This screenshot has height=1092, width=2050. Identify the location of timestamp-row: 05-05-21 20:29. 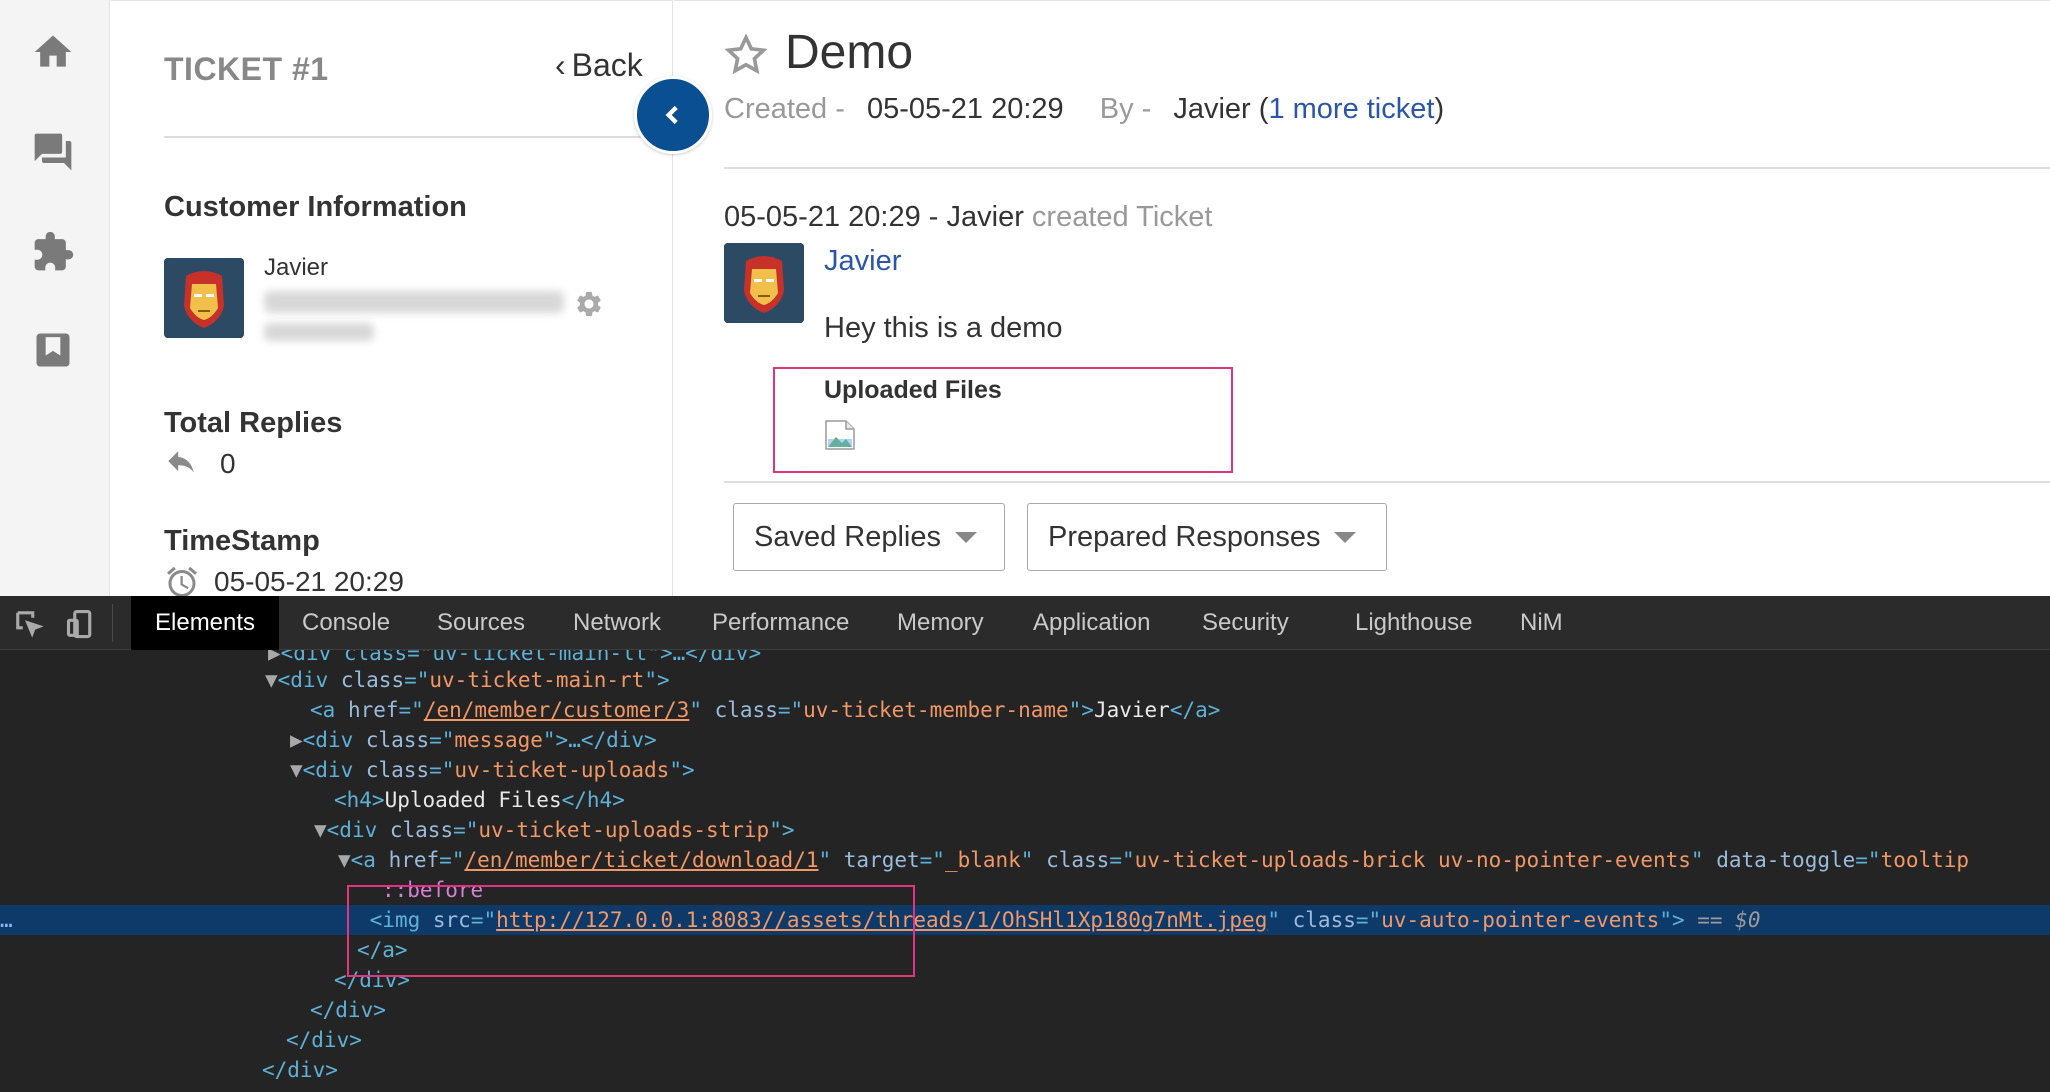
(284, 582).